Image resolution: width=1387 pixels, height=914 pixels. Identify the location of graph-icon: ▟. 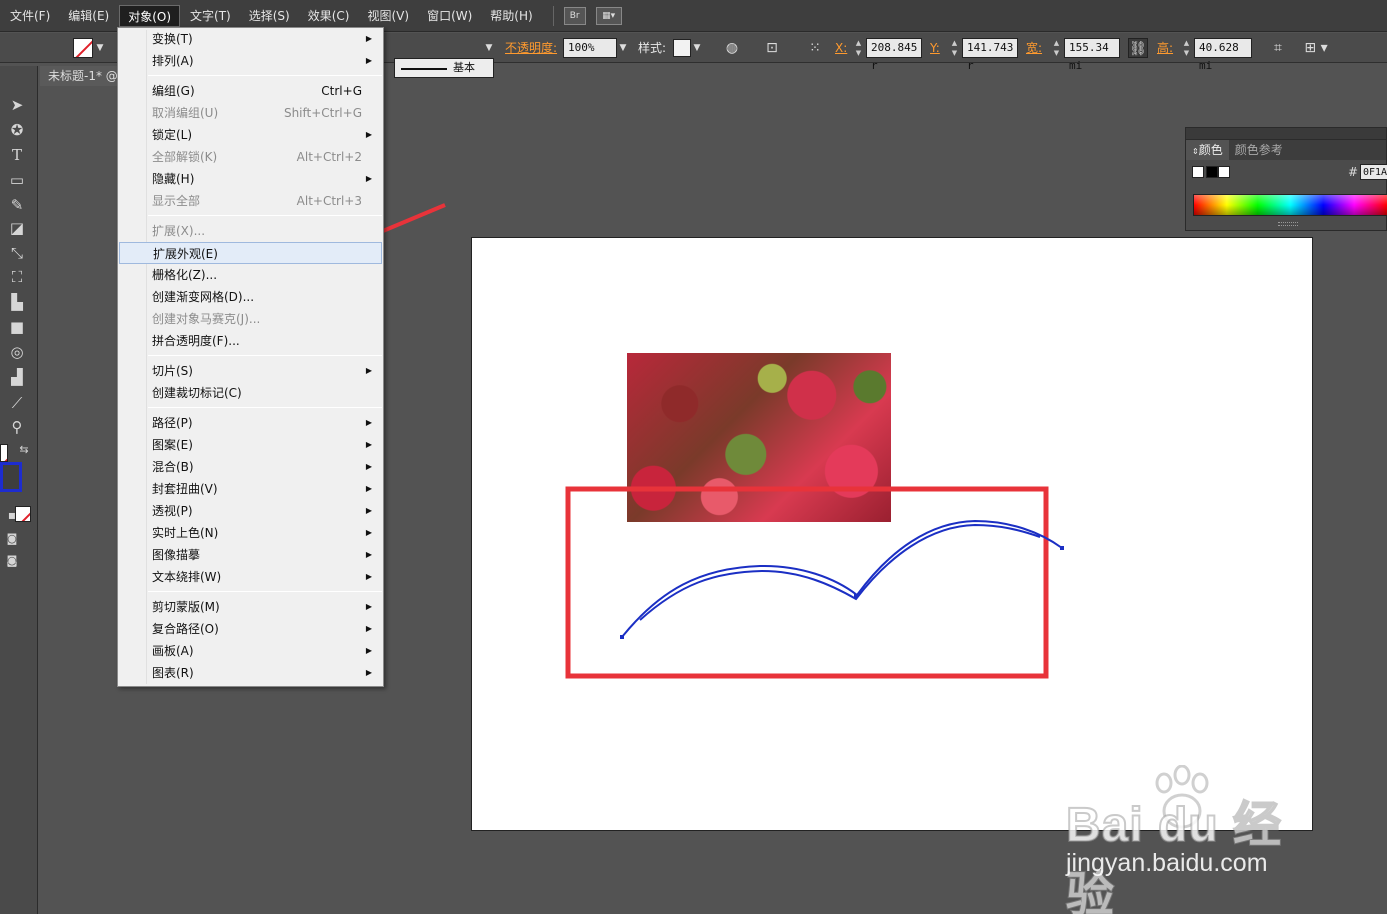
(17, 377).